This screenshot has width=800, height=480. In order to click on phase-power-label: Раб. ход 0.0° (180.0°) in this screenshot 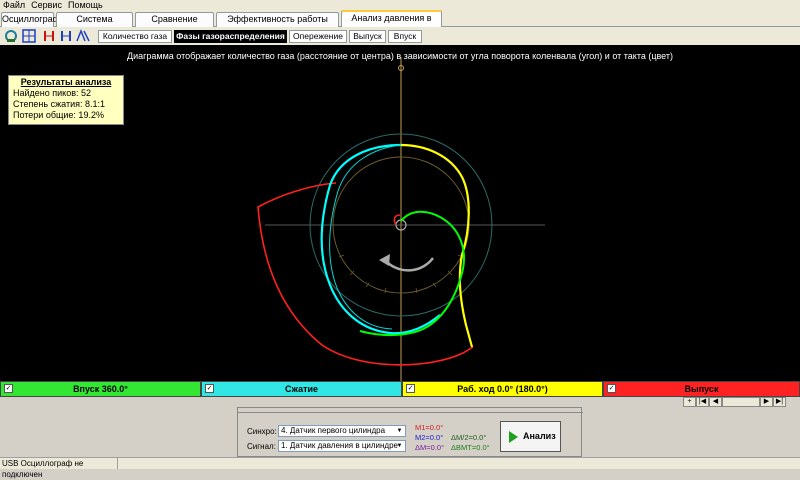, I will do `click(502, 389)`.